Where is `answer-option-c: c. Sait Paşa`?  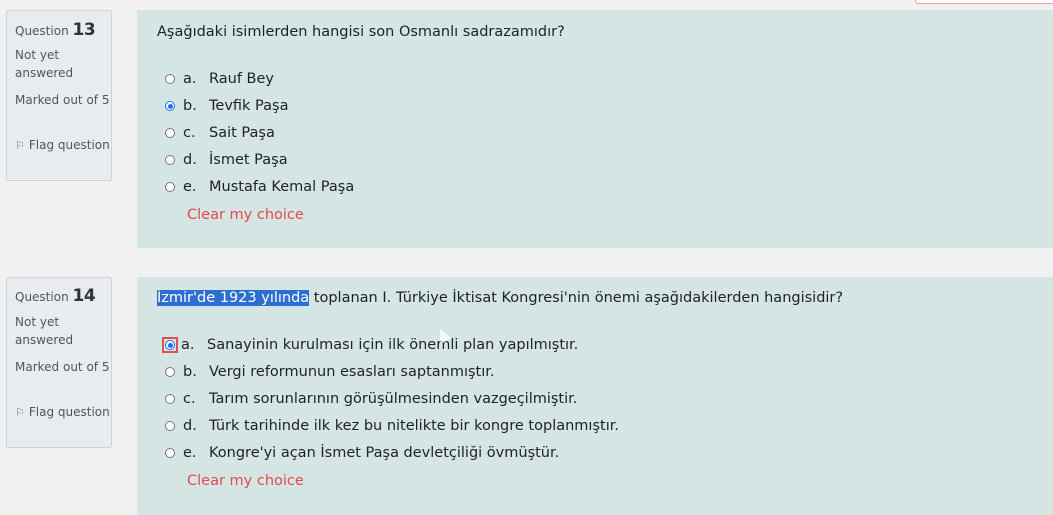
answer-option-c: c. Sait Paşa is located at coordinates (220, 133).